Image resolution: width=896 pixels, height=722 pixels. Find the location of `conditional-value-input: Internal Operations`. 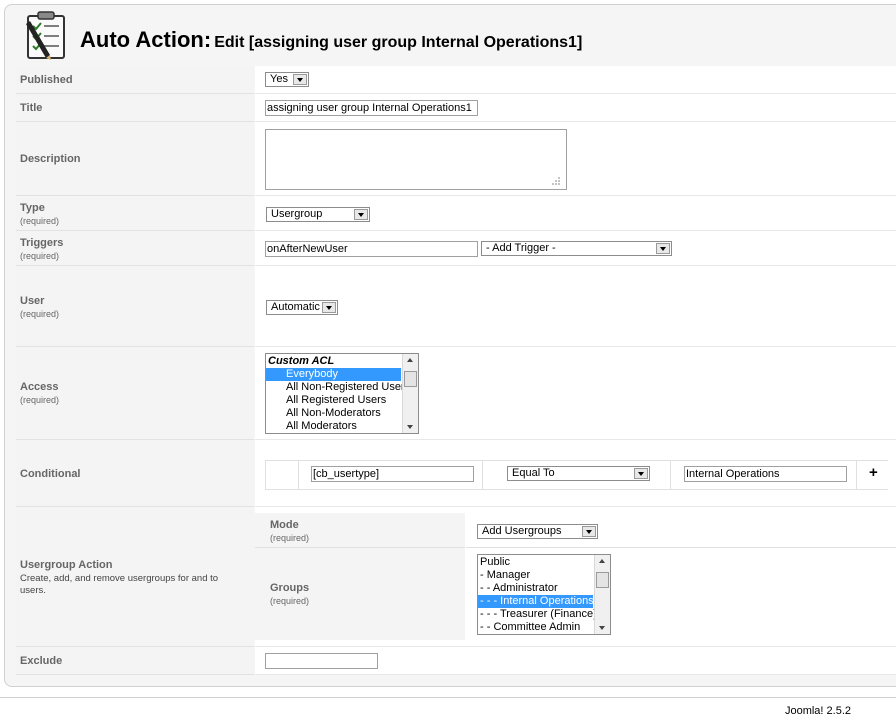

conditional-value-input: Internal Operations is located at coordinates (765, 474).